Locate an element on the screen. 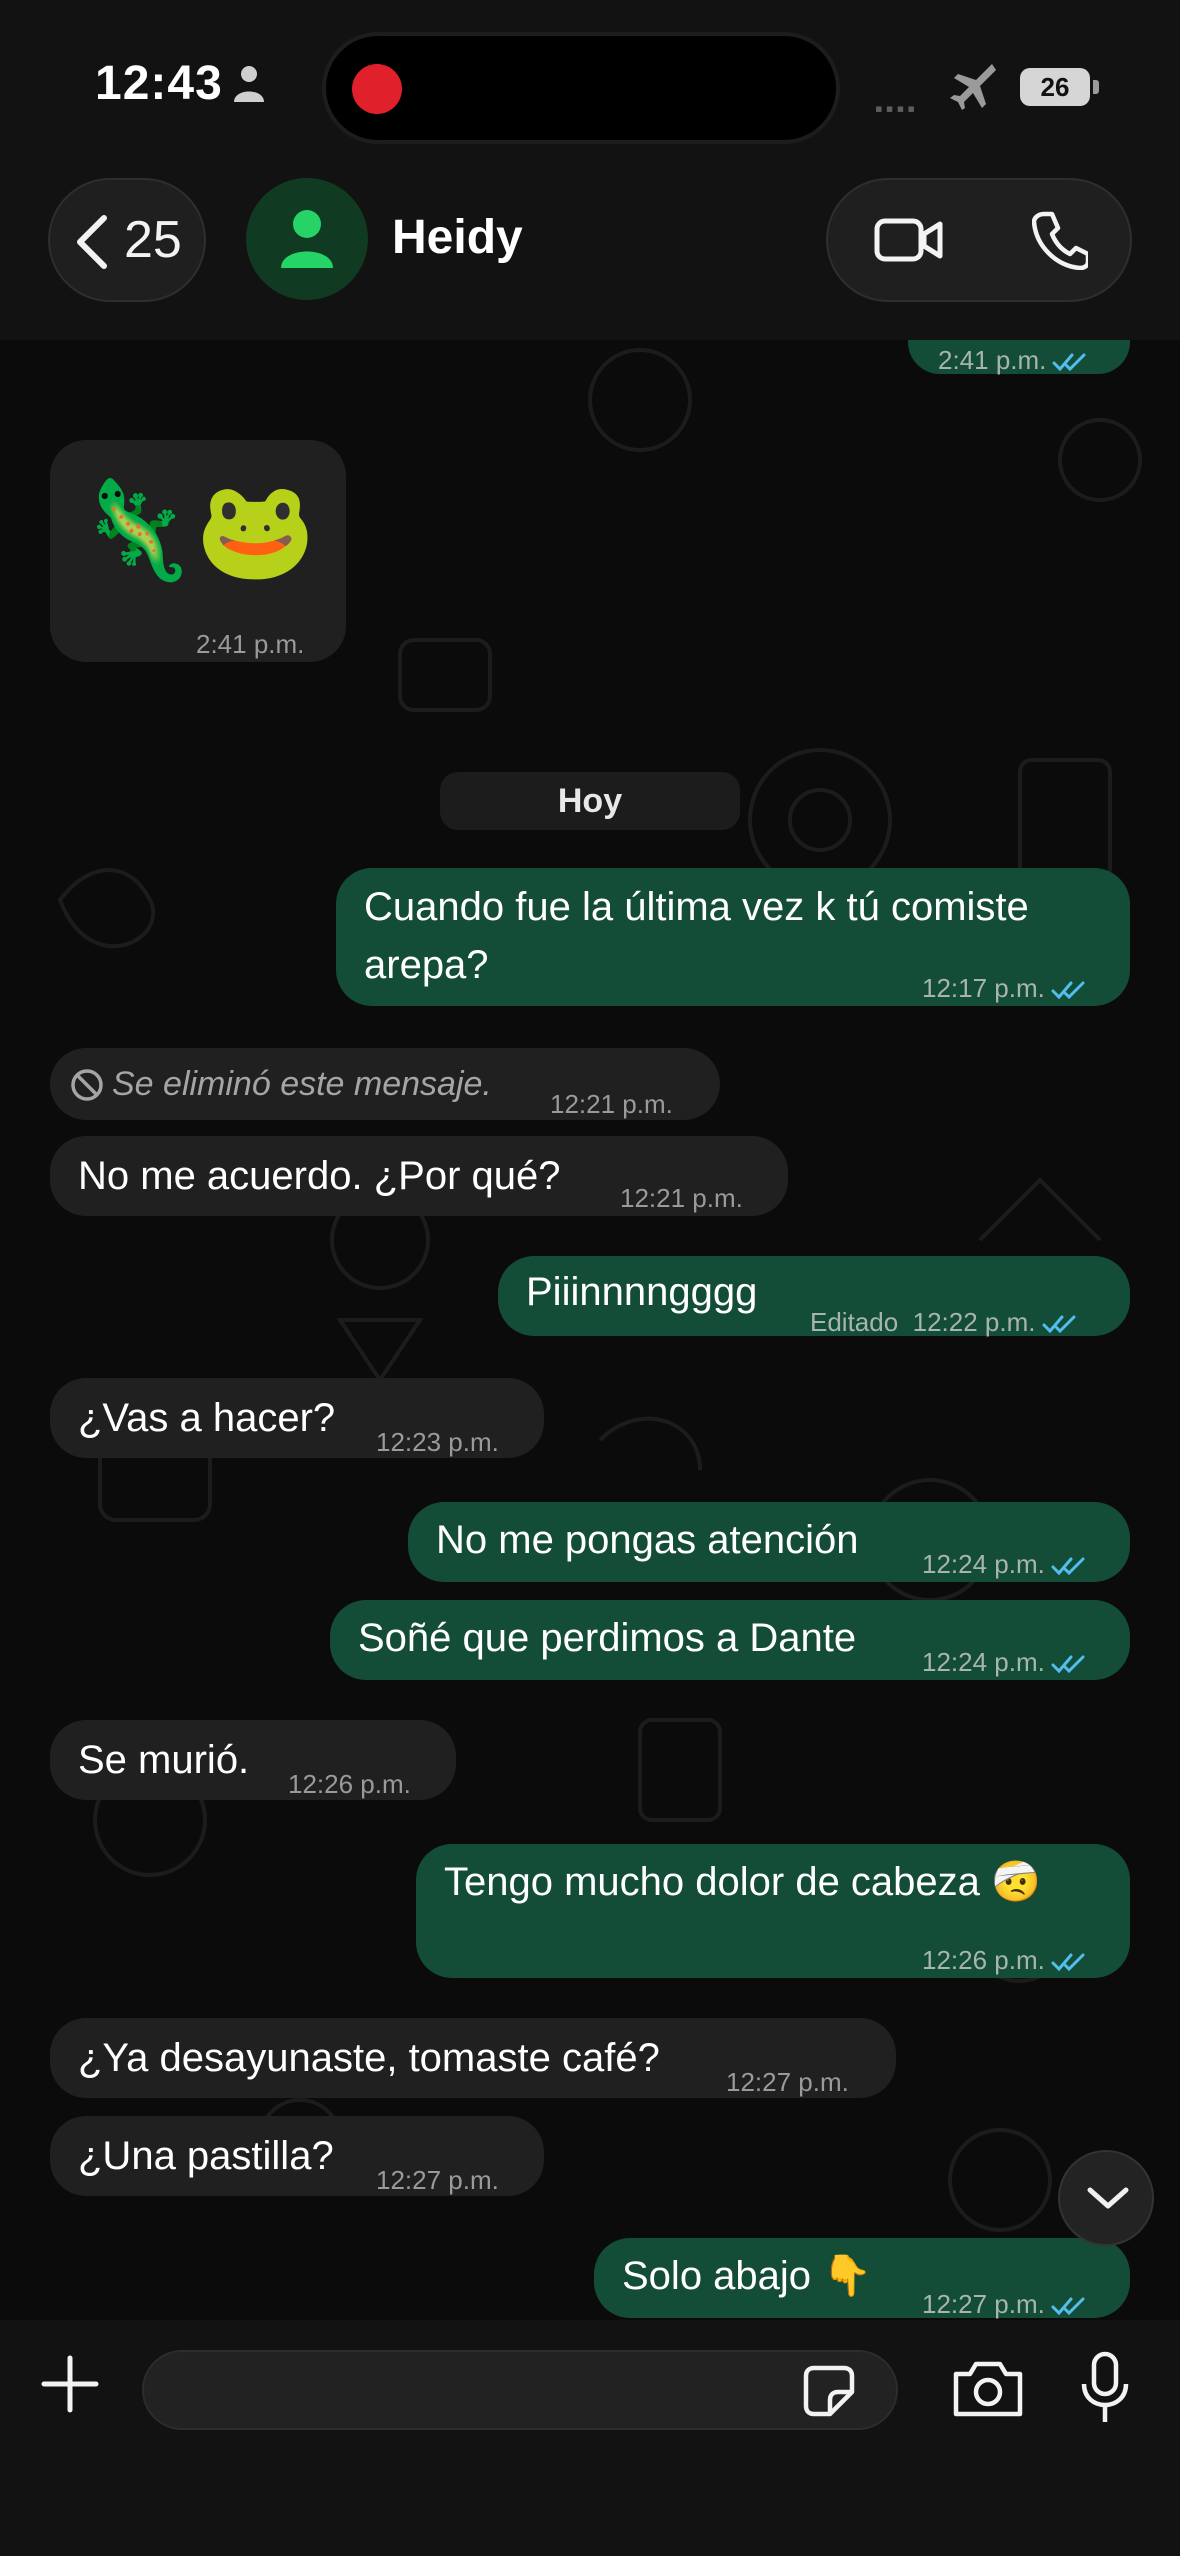 The width and height of the screenshot is (1180, 2556). person-icon is located at coordinates (249, 84).